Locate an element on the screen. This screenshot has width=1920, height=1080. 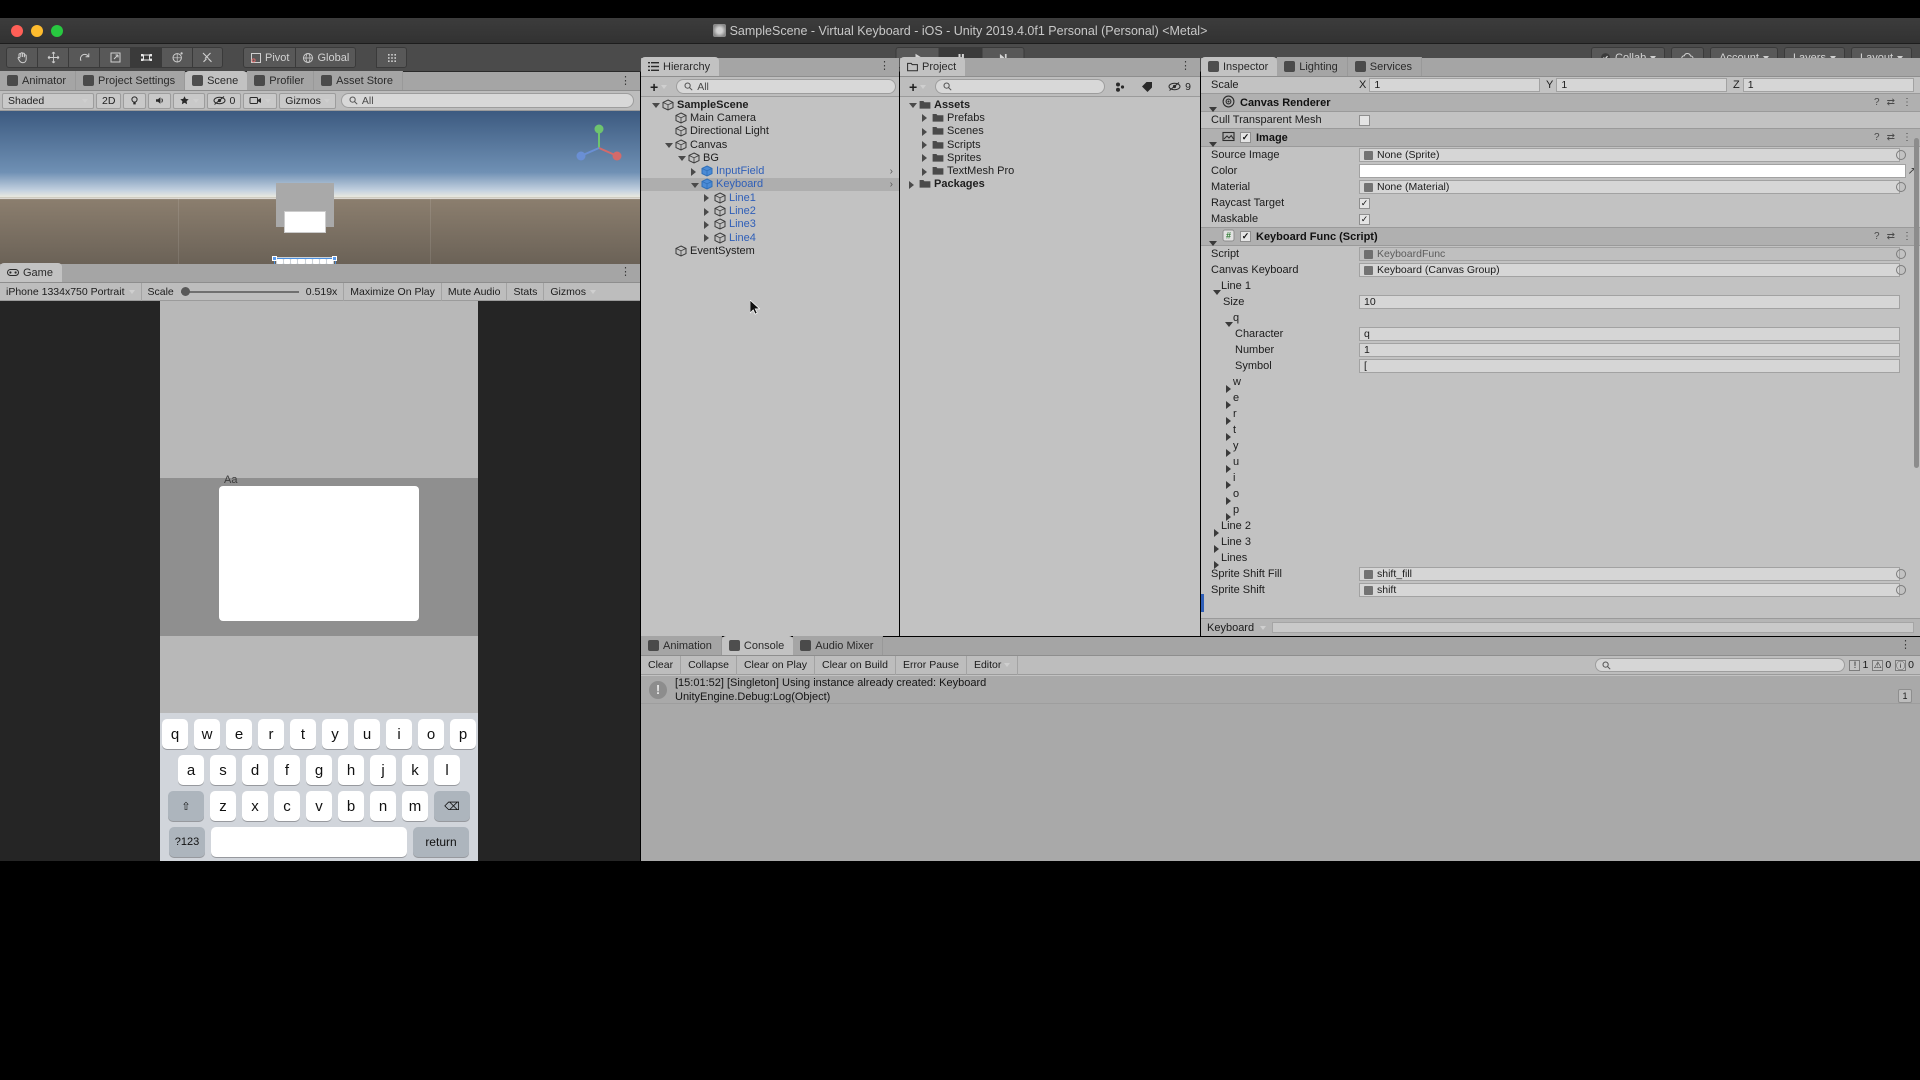
console-tabbar: Animation Console Audio Mixer ⋮ is located at coordinates (1280, 646).